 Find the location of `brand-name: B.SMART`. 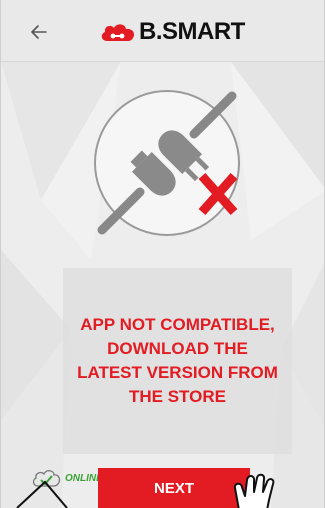

brand-name: B.SMART is located at coordinates (192, 31).